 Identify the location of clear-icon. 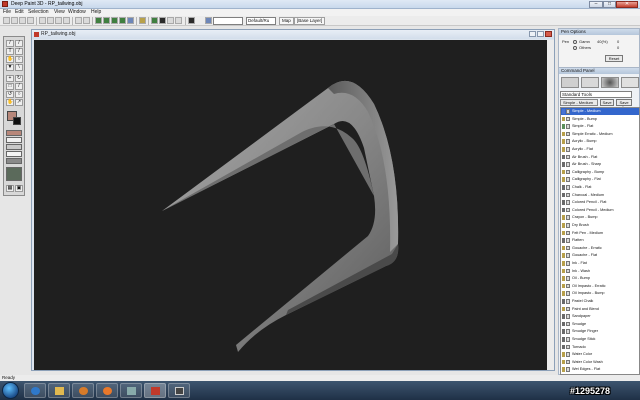
(66, 20).